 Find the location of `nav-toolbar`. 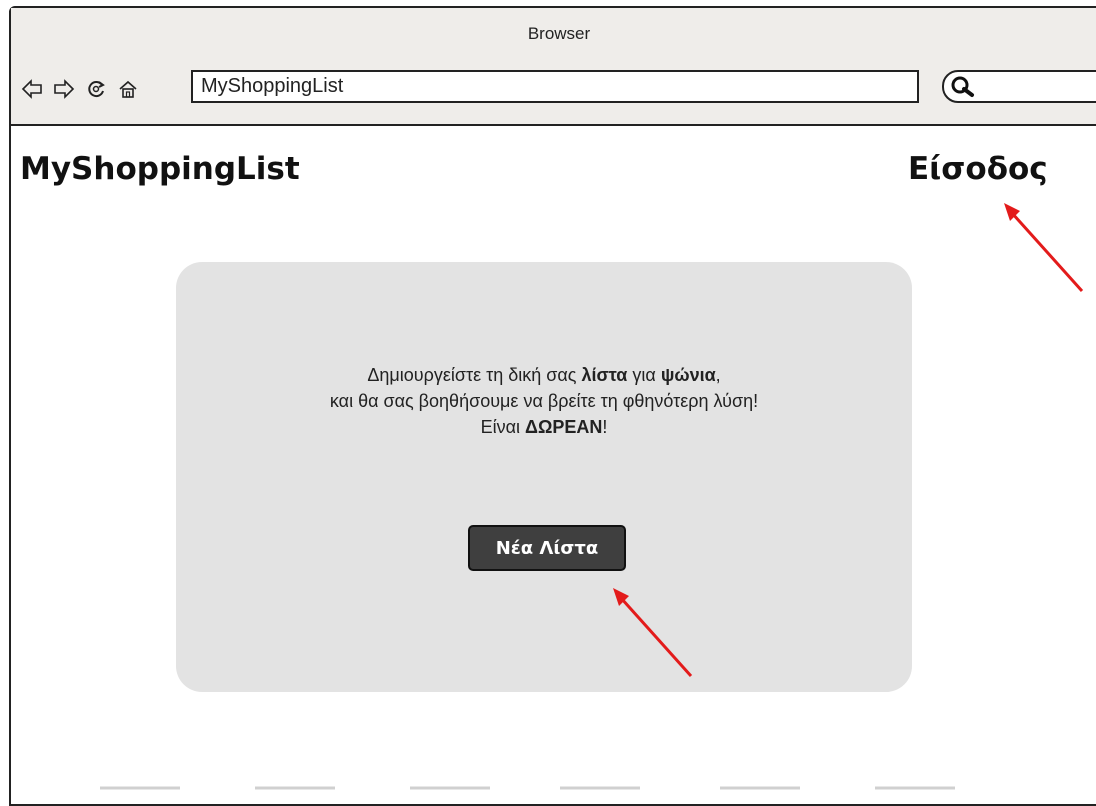

nav-toolbar is located at coordinates (80, 89).